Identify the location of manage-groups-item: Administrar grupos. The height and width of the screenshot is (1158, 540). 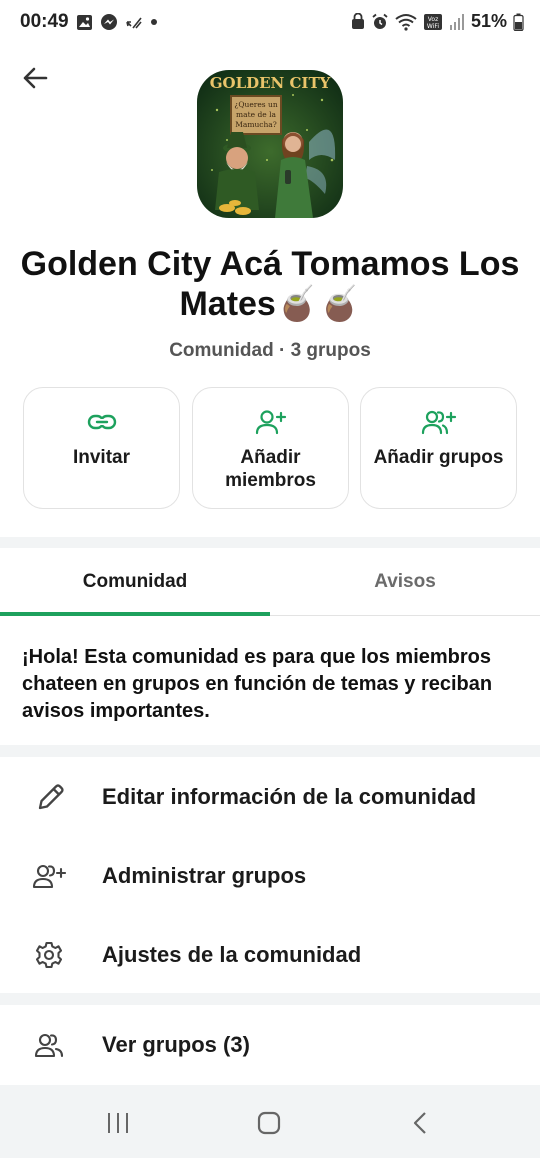
(270, 876).